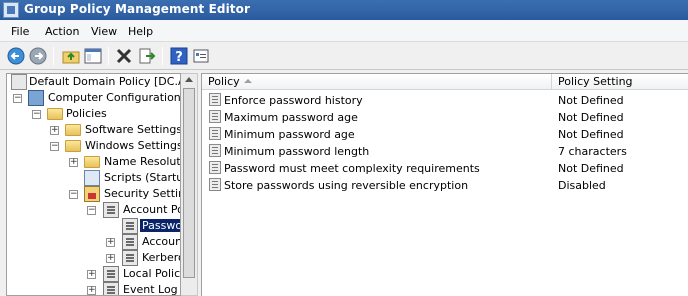  What do you see at coordinates (11, 10) in the screenshot?
I see `gpo-editor-app-icon` at bounding box center [11, 10].